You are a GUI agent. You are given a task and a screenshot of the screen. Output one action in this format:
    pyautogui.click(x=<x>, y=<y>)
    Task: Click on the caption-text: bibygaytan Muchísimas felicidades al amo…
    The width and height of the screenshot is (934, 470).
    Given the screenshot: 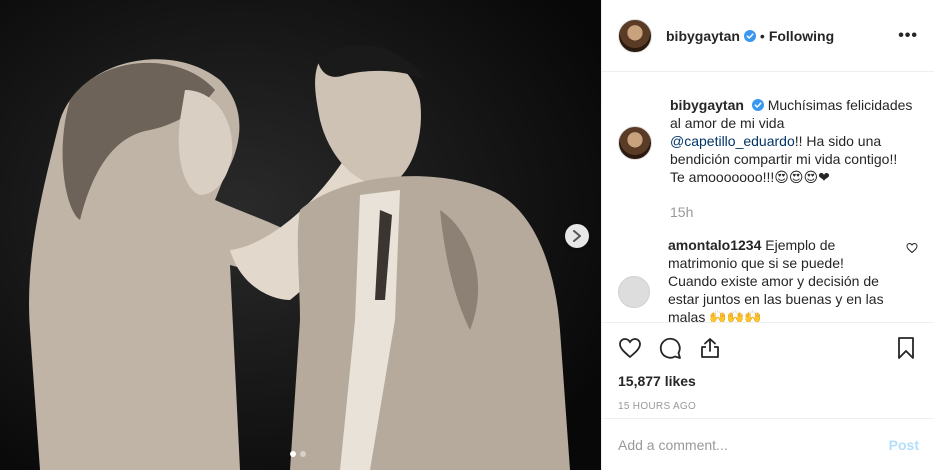 What is the action you would take?
    pyautogui.click(x=792, y=141)
    